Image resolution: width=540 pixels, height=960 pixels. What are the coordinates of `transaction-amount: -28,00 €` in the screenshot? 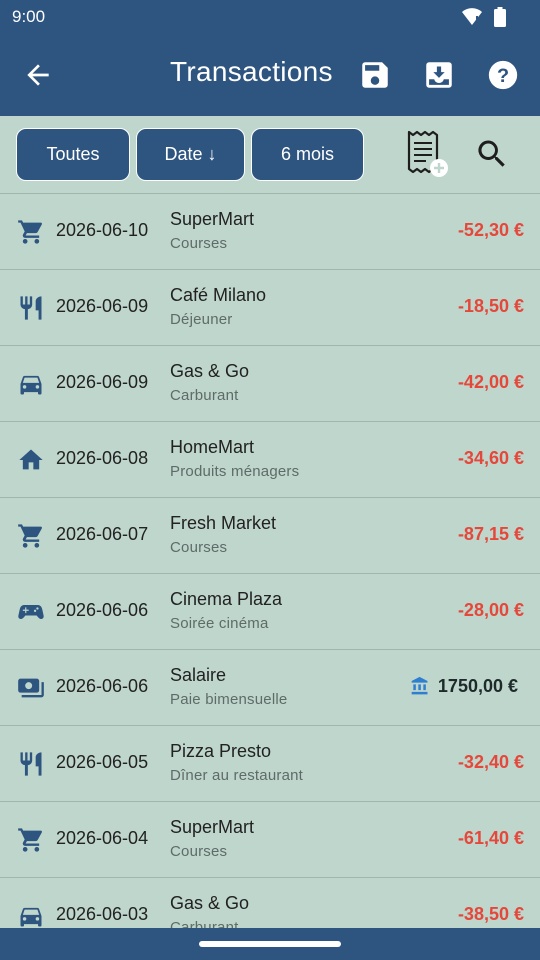 It's located at (490, 610).